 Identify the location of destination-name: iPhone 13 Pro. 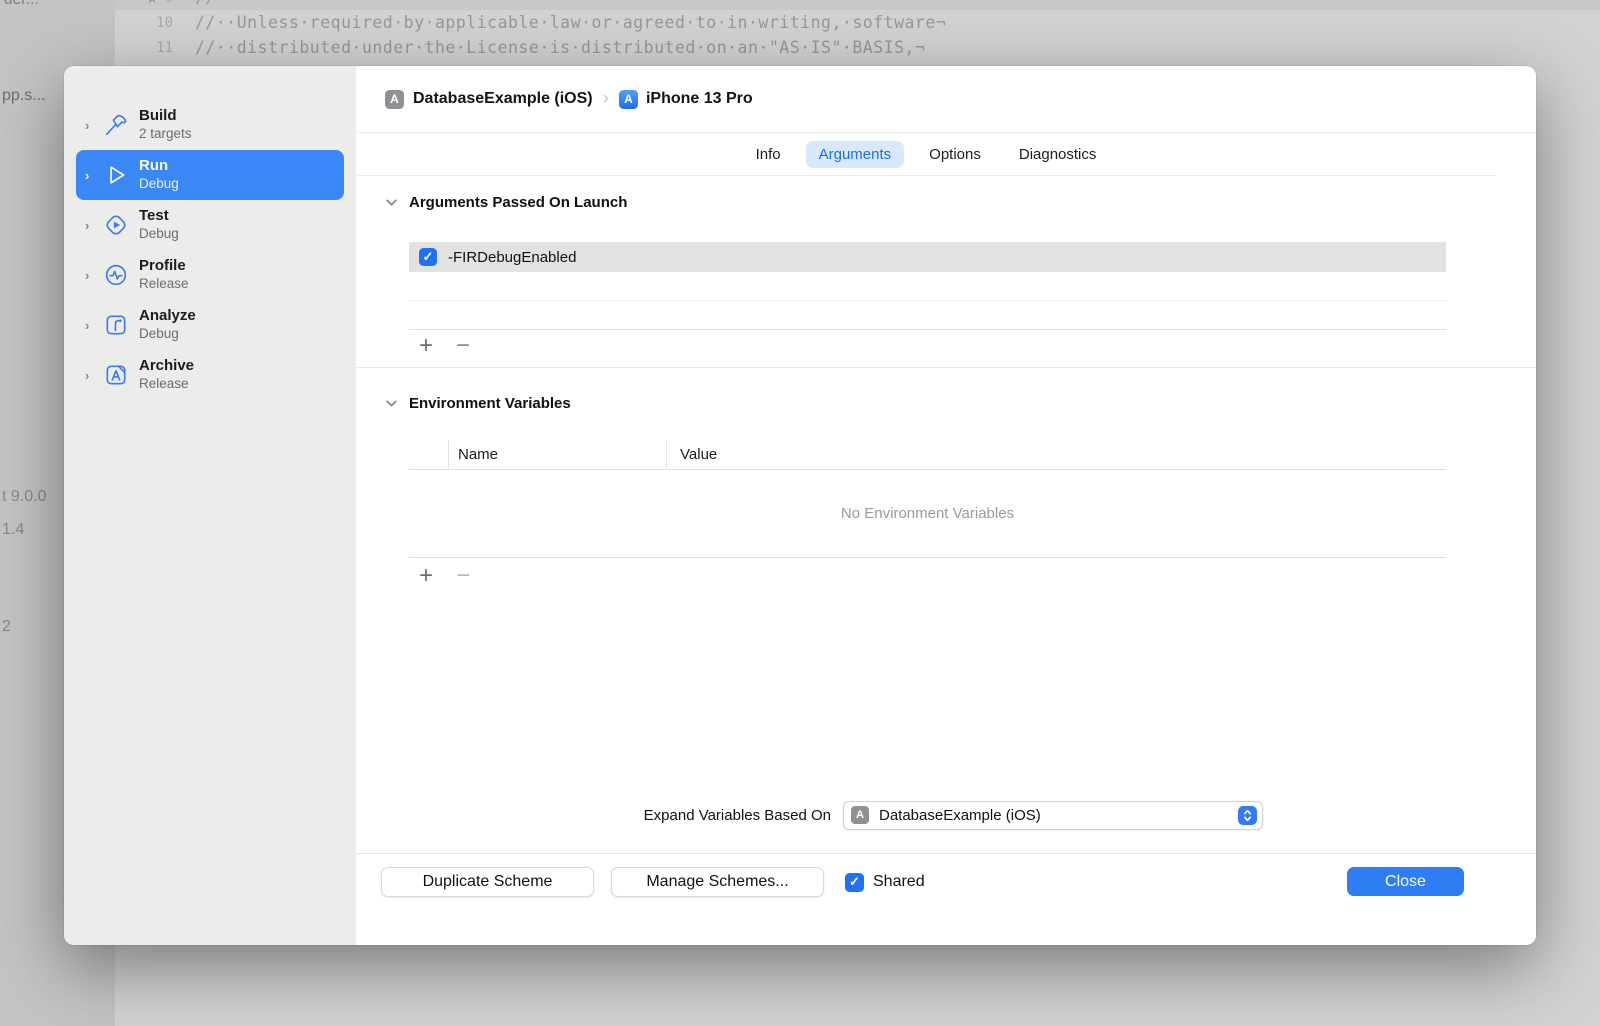
(699, 99).